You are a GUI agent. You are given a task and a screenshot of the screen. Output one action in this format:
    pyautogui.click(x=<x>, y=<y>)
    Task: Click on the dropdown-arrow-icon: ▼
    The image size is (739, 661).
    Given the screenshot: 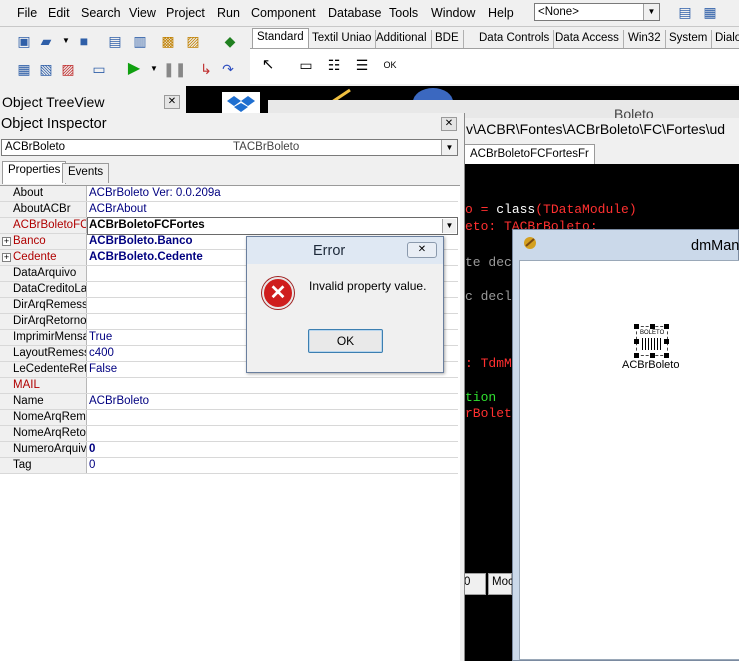 What is the action you would take?
    pyautogui.click(x=66, y=41)
    